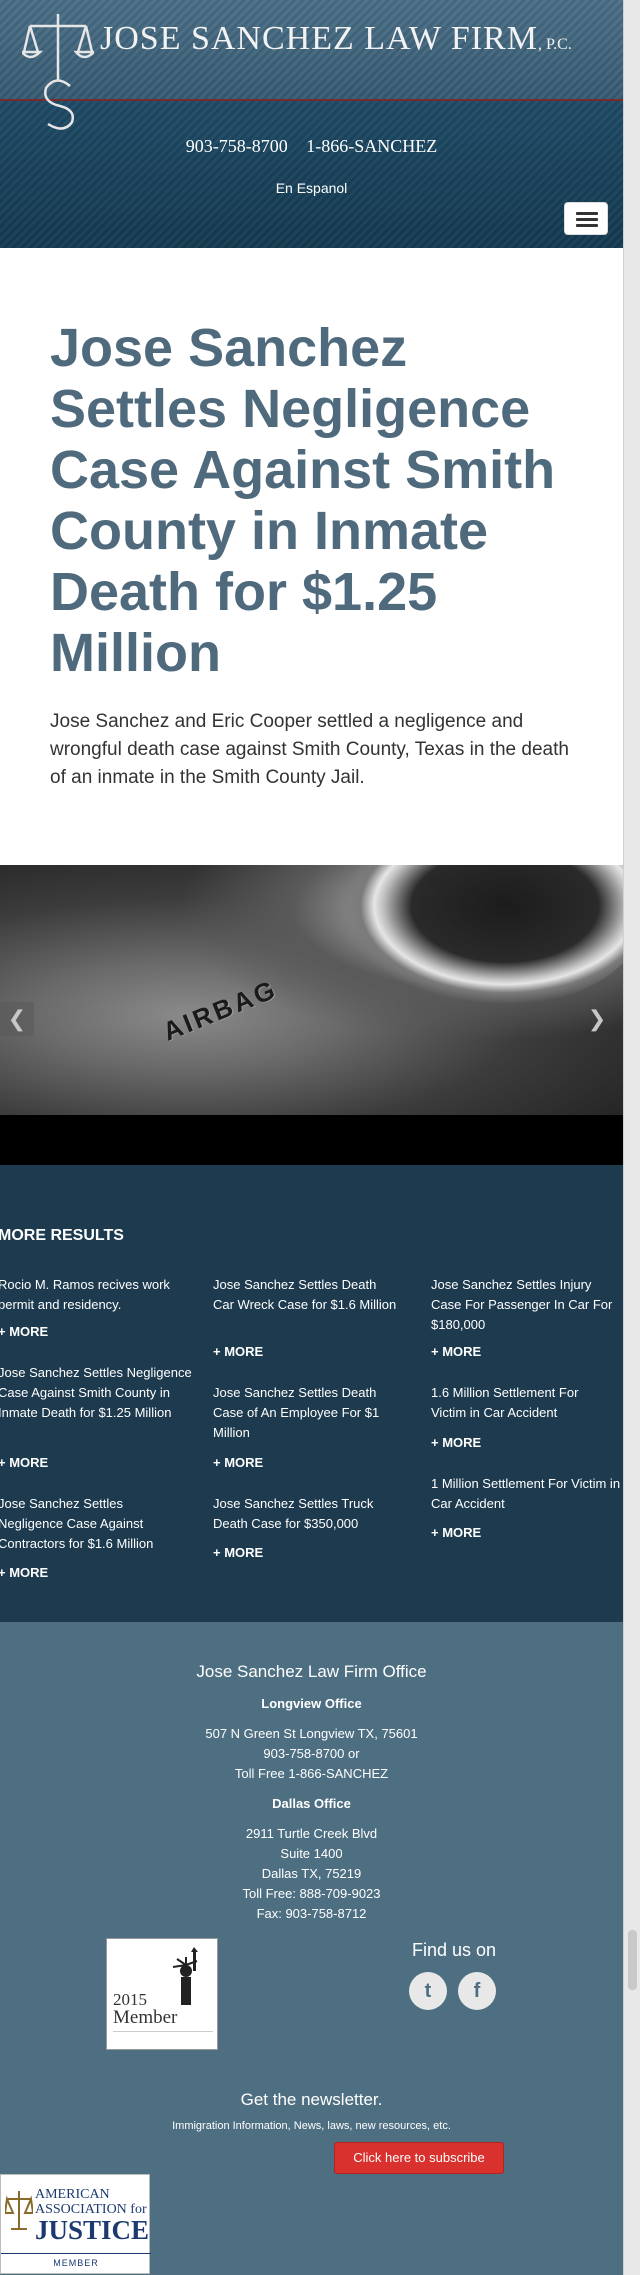 This screenshot has width=640, height=2275. What do you see at coordinates (477, 1991) in the screenshot?
I see `facebook-icon: f` at bounding box center [477, 1991].